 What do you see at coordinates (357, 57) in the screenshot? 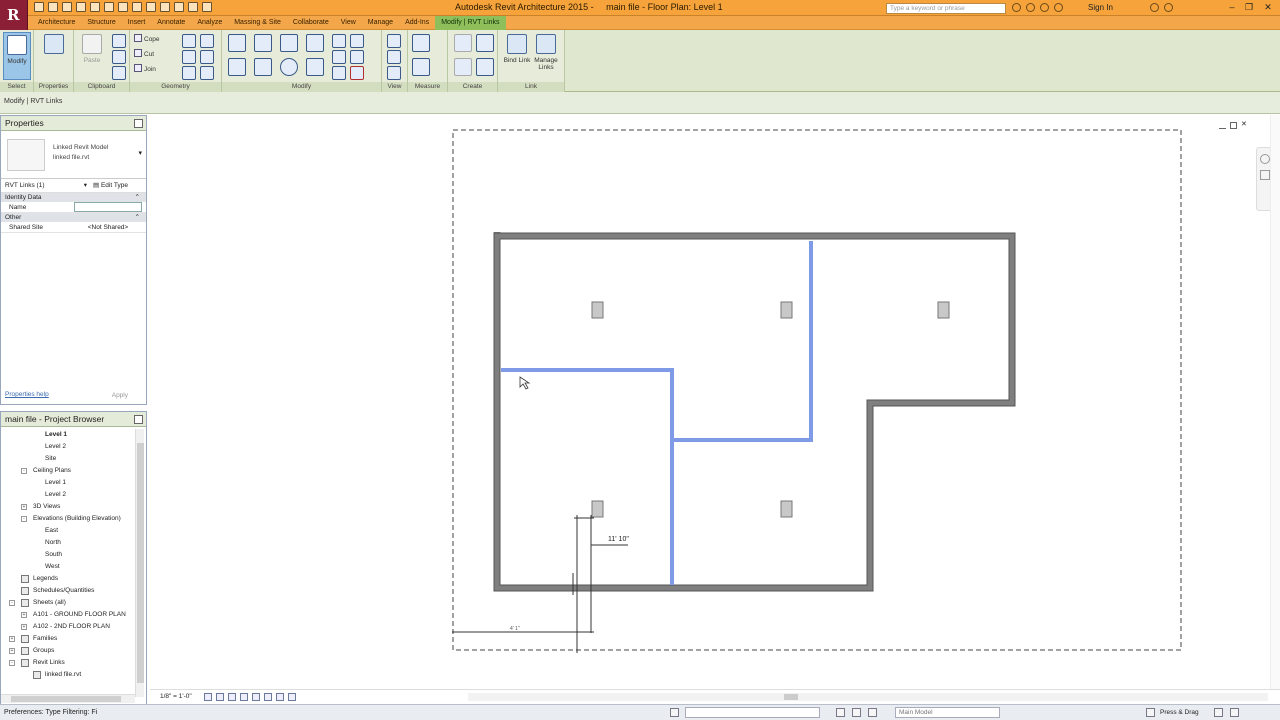
I see `scale-icon` at bounding box center [357, 57].